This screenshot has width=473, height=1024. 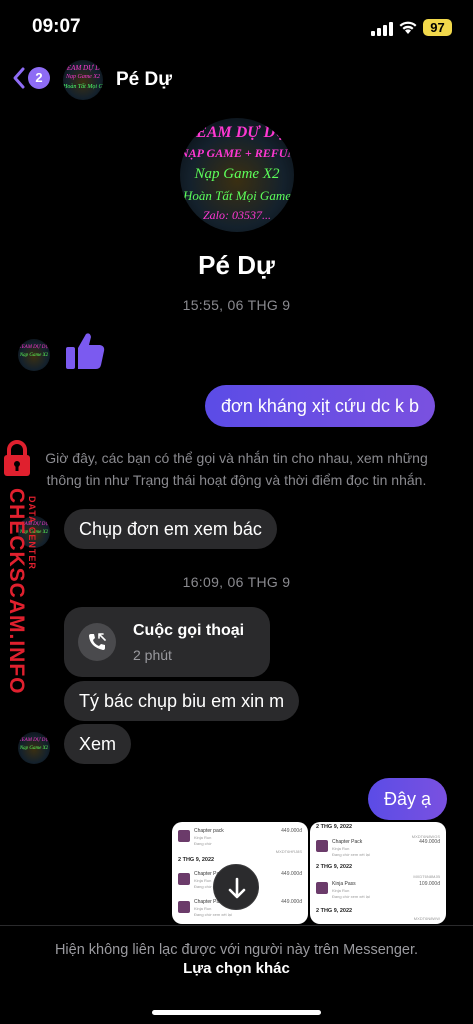 What do you see at coordinates (344, 884) in the screenshot?
I see `purchase-name: Kinja Pass` at bounding box center [344, 884].